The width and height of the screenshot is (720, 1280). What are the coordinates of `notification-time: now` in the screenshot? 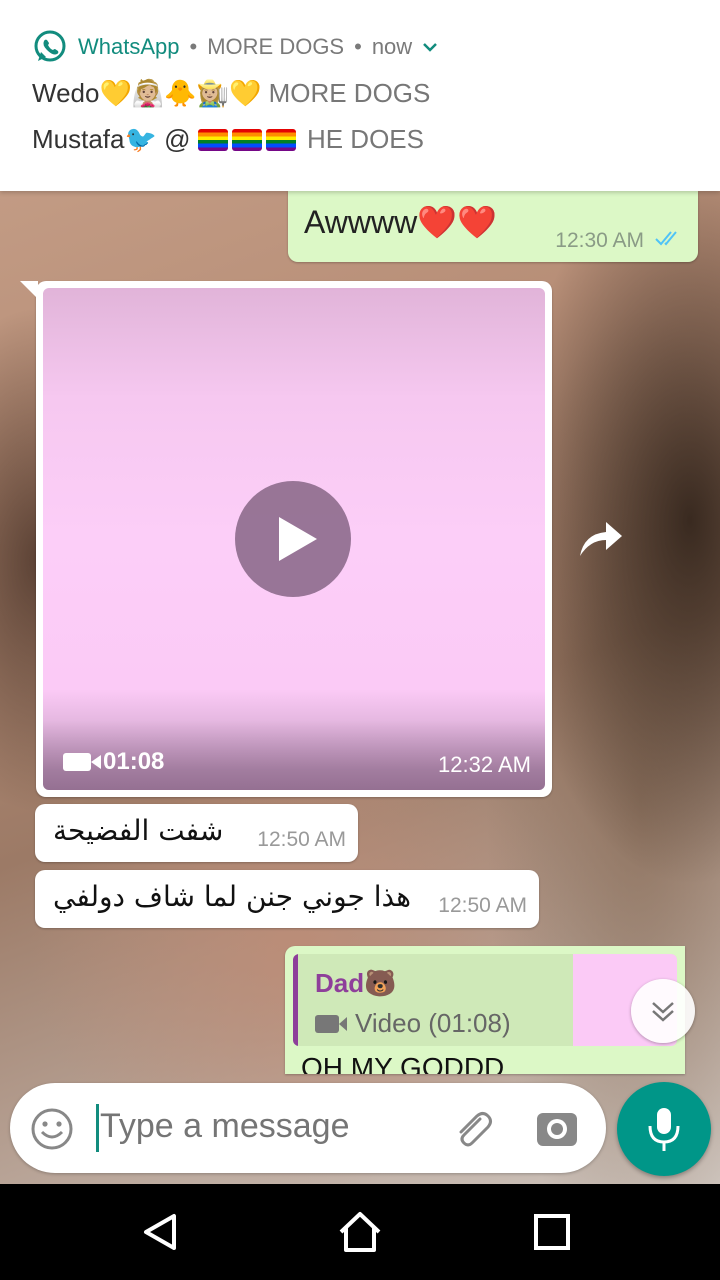 It's located at (392, 46).